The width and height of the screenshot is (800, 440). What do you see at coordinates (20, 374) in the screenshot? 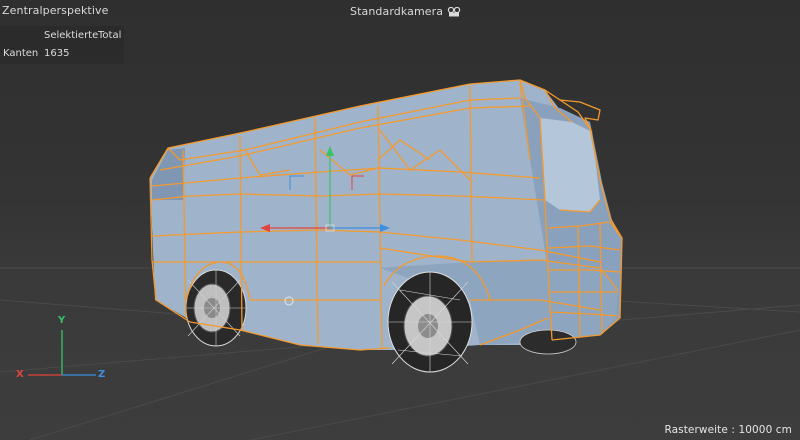
I see `axis-x-label: X` at bounding box center [20, 374].